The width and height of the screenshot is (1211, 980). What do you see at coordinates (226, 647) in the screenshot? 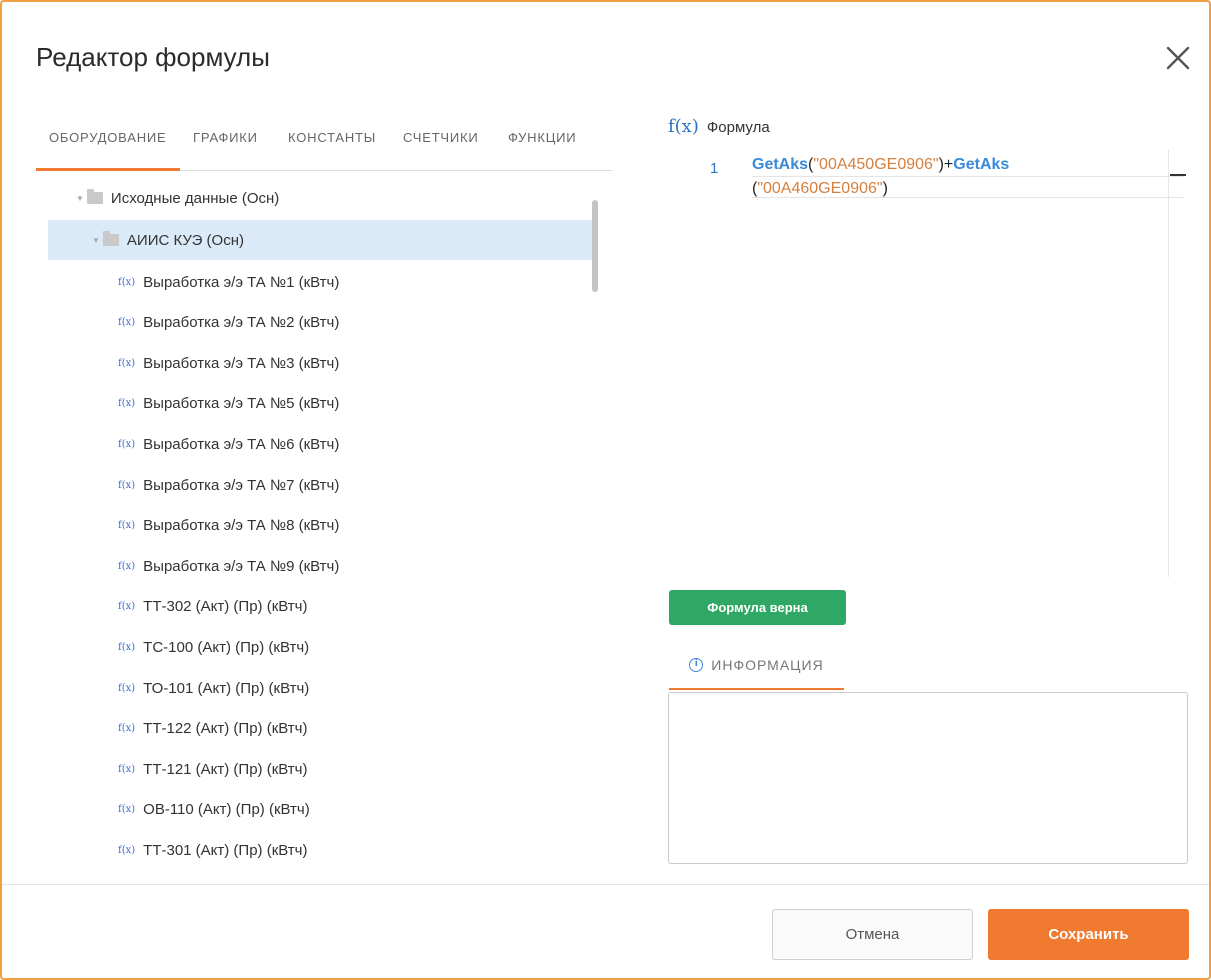
I see `tree-item-label: ТС-100 (Акт) (Пр) (кВтч)` at bounding box center [226, 647].